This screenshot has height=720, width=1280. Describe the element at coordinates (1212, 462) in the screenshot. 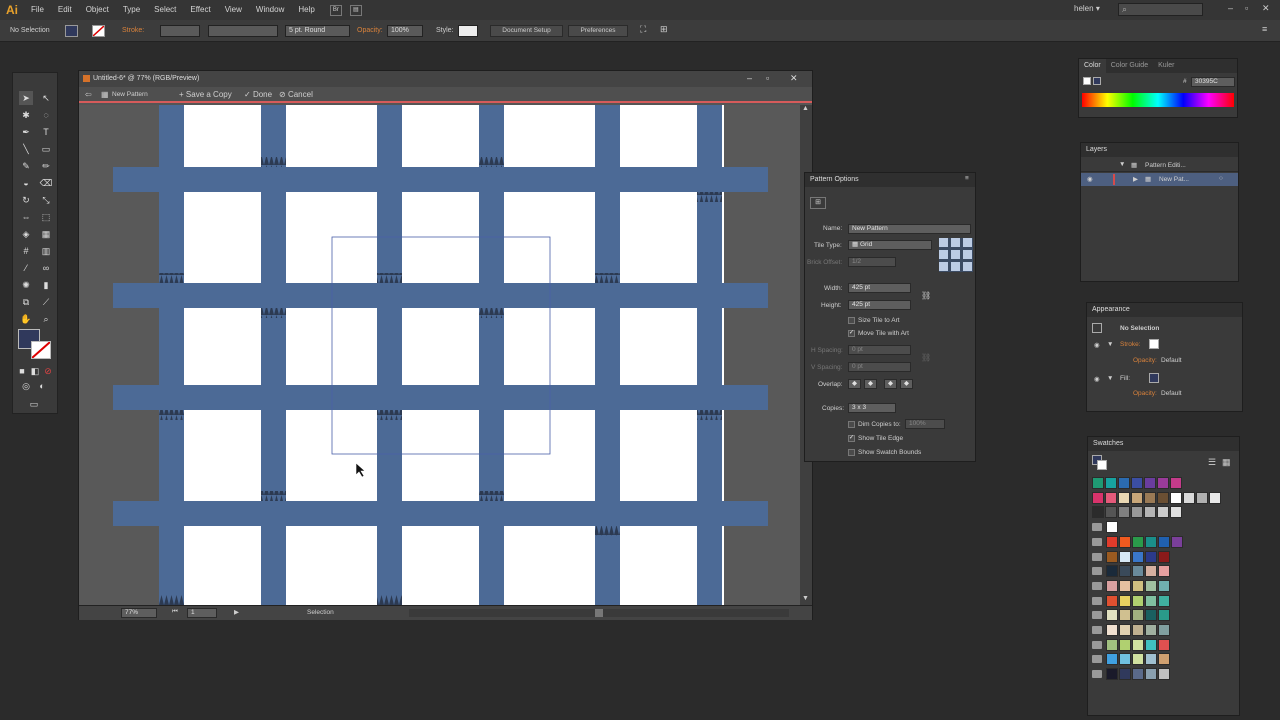

I see `list-view-icon: ☰` at that location.